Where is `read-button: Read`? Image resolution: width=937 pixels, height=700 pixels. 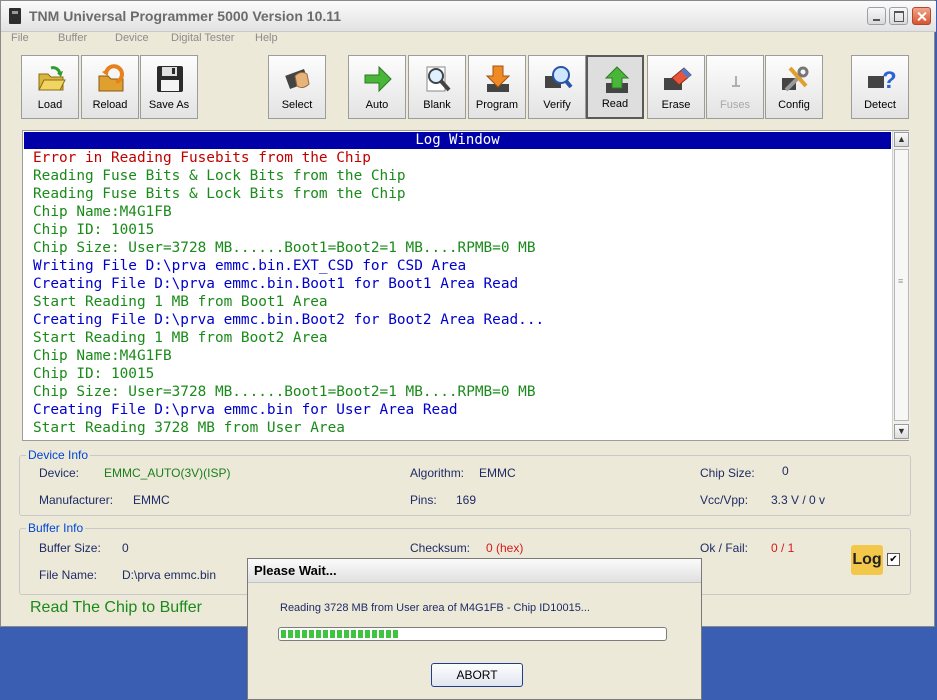
read-button: Read is located at coordinates (615, 87).